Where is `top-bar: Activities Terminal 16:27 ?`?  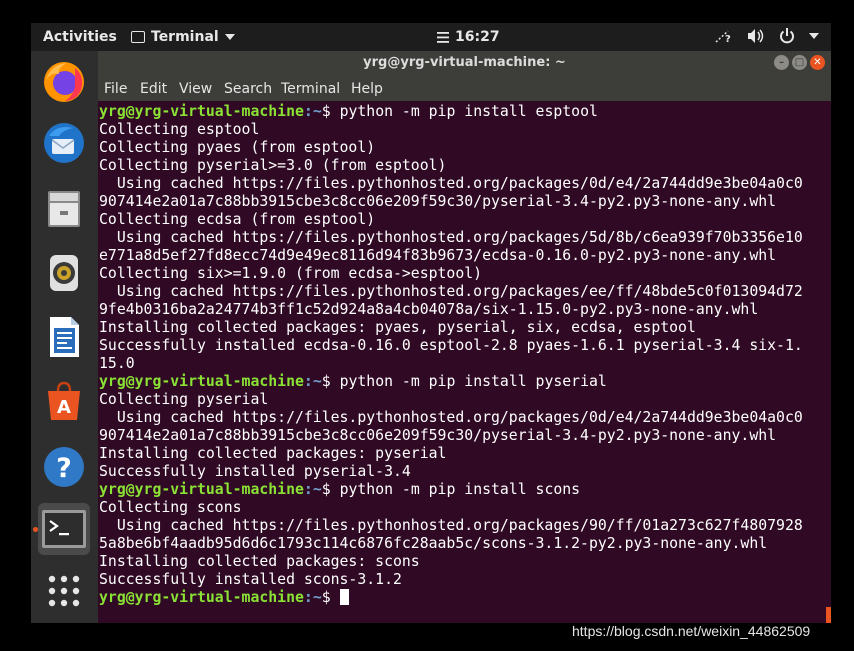
top-bar: Activities Terminal 16:27 ? is located at coordinates (431, 37).